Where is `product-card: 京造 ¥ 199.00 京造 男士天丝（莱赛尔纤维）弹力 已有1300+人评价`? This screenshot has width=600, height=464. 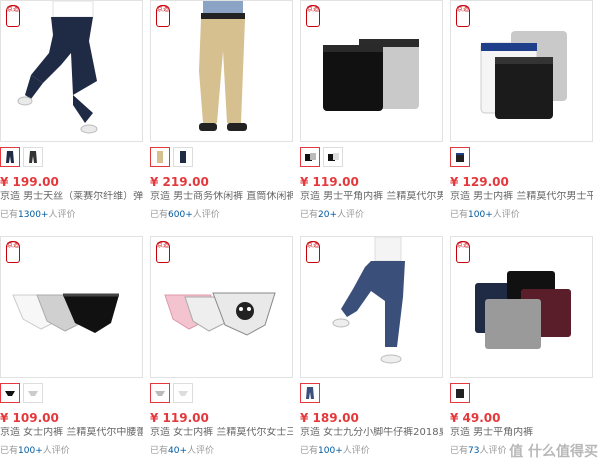 product-card: 京造 ¥ 199.00 京造 男士天丝（莱赛尔纤维）弹力 已有1300+人评价 is located at coordinates (71, 114).